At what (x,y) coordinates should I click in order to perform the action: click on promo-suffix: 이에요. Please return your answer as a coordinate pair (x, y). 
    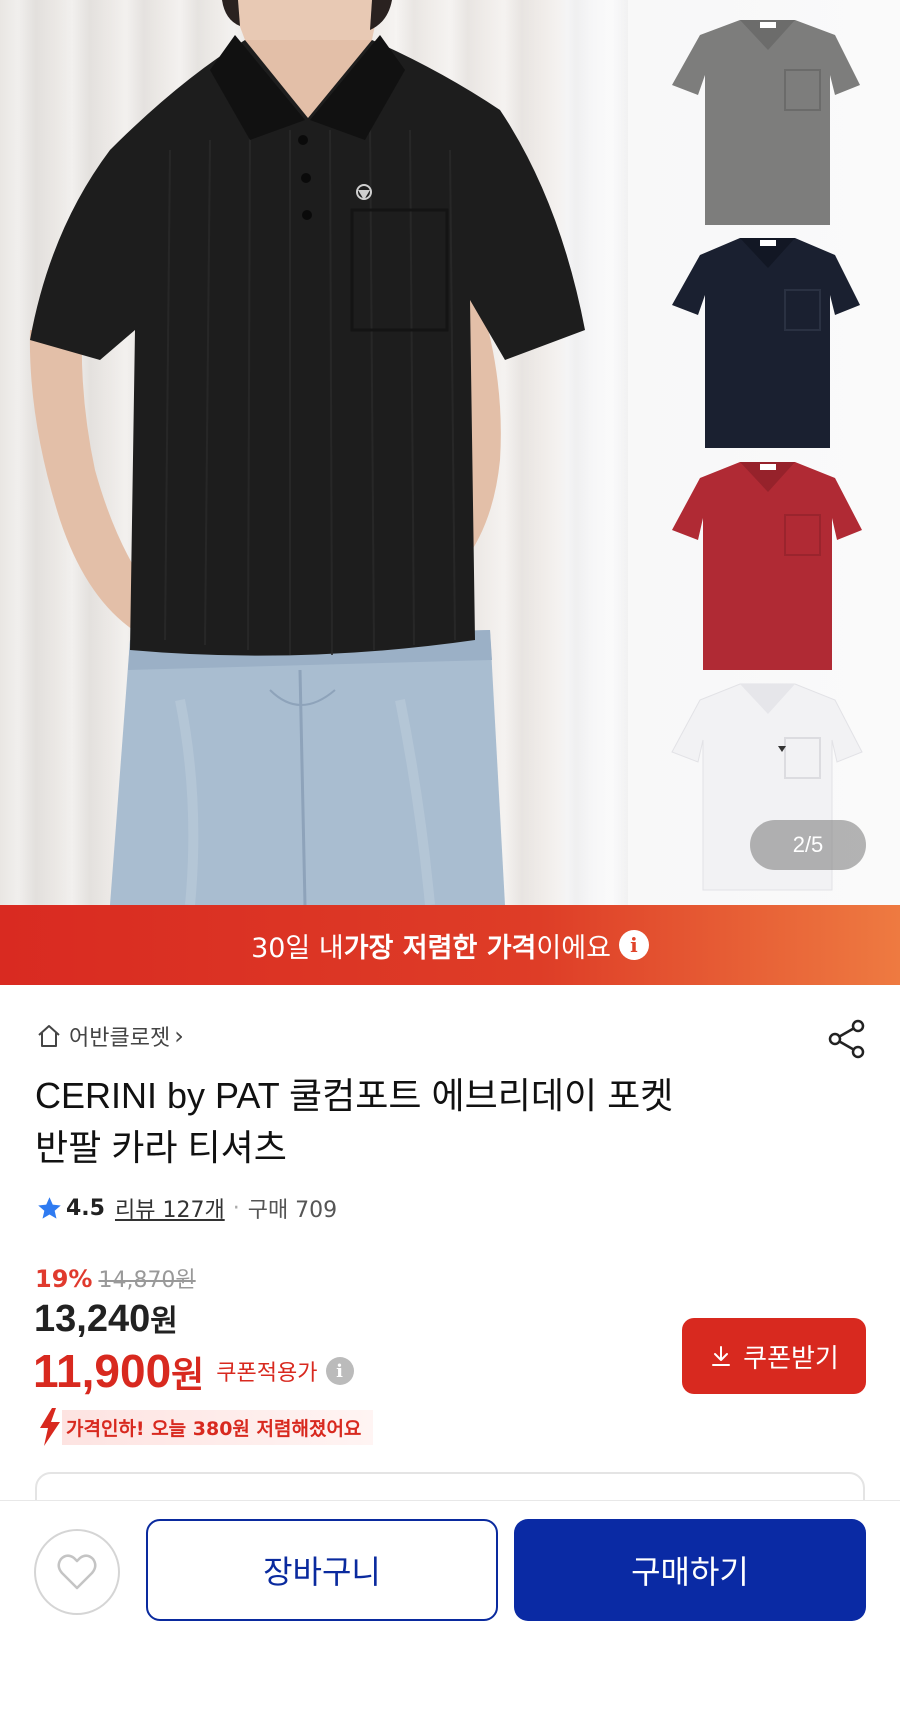
    Looking at the image, I should click on (573, 948).